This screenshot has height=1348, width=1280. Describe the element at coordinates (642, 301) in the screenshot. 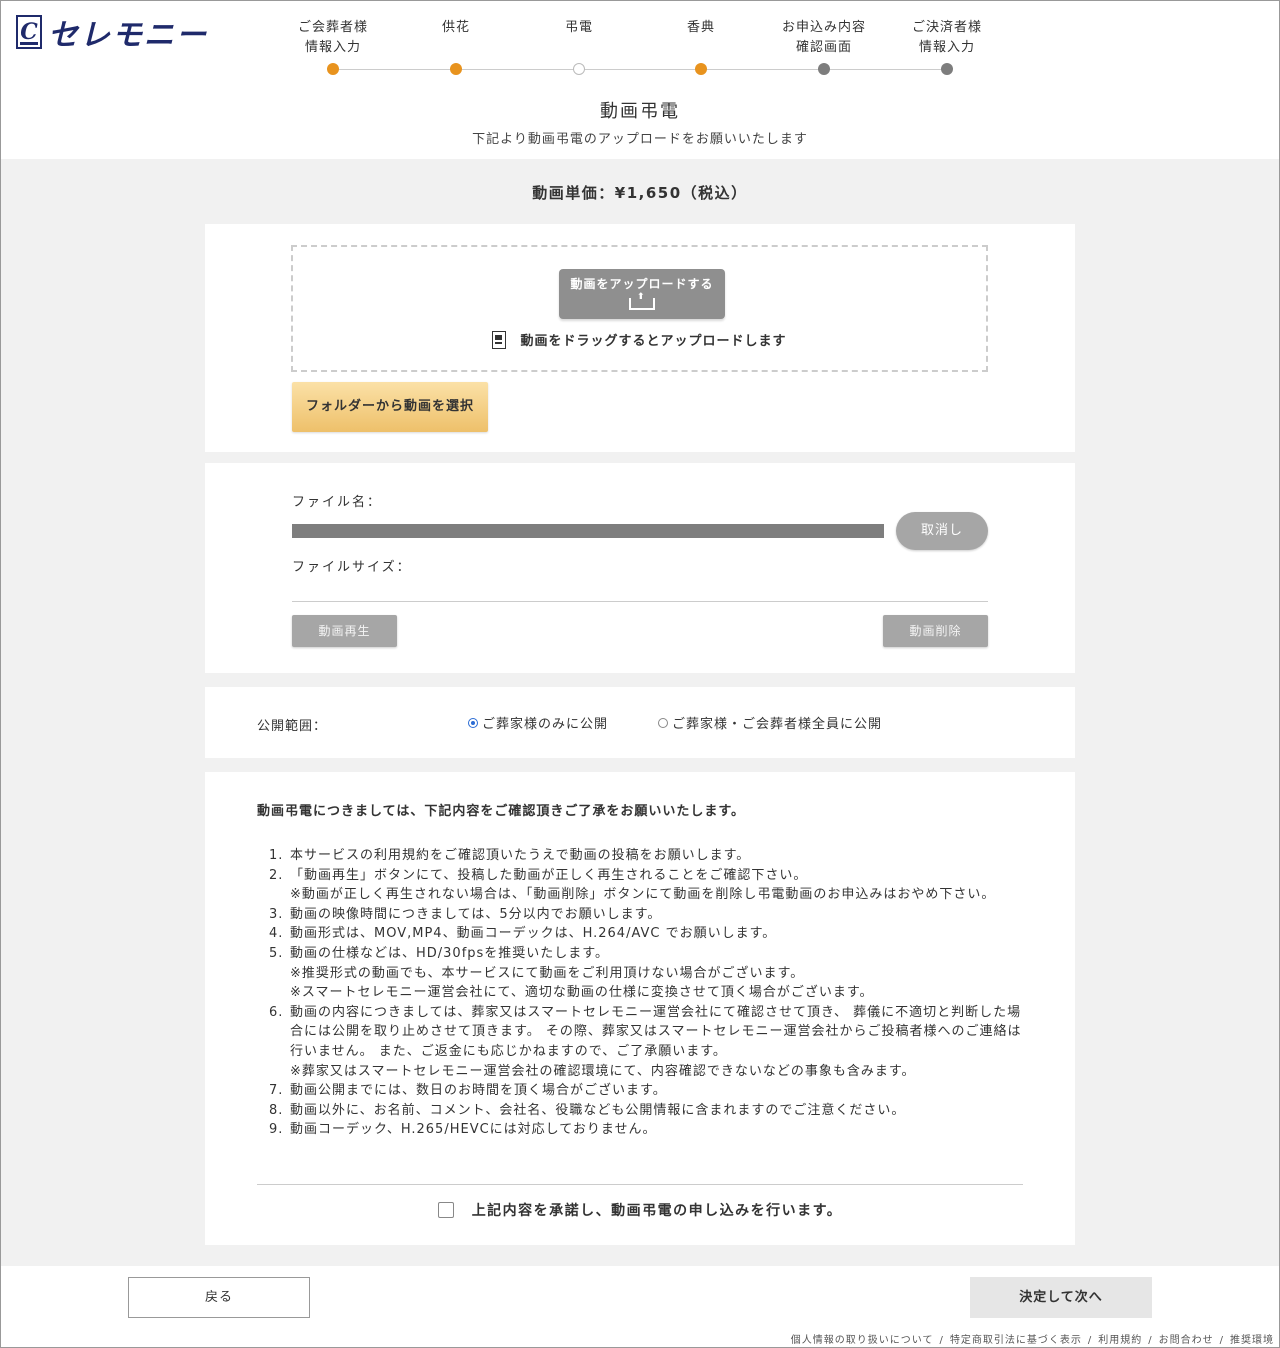

I see `upload-icon` at that location.